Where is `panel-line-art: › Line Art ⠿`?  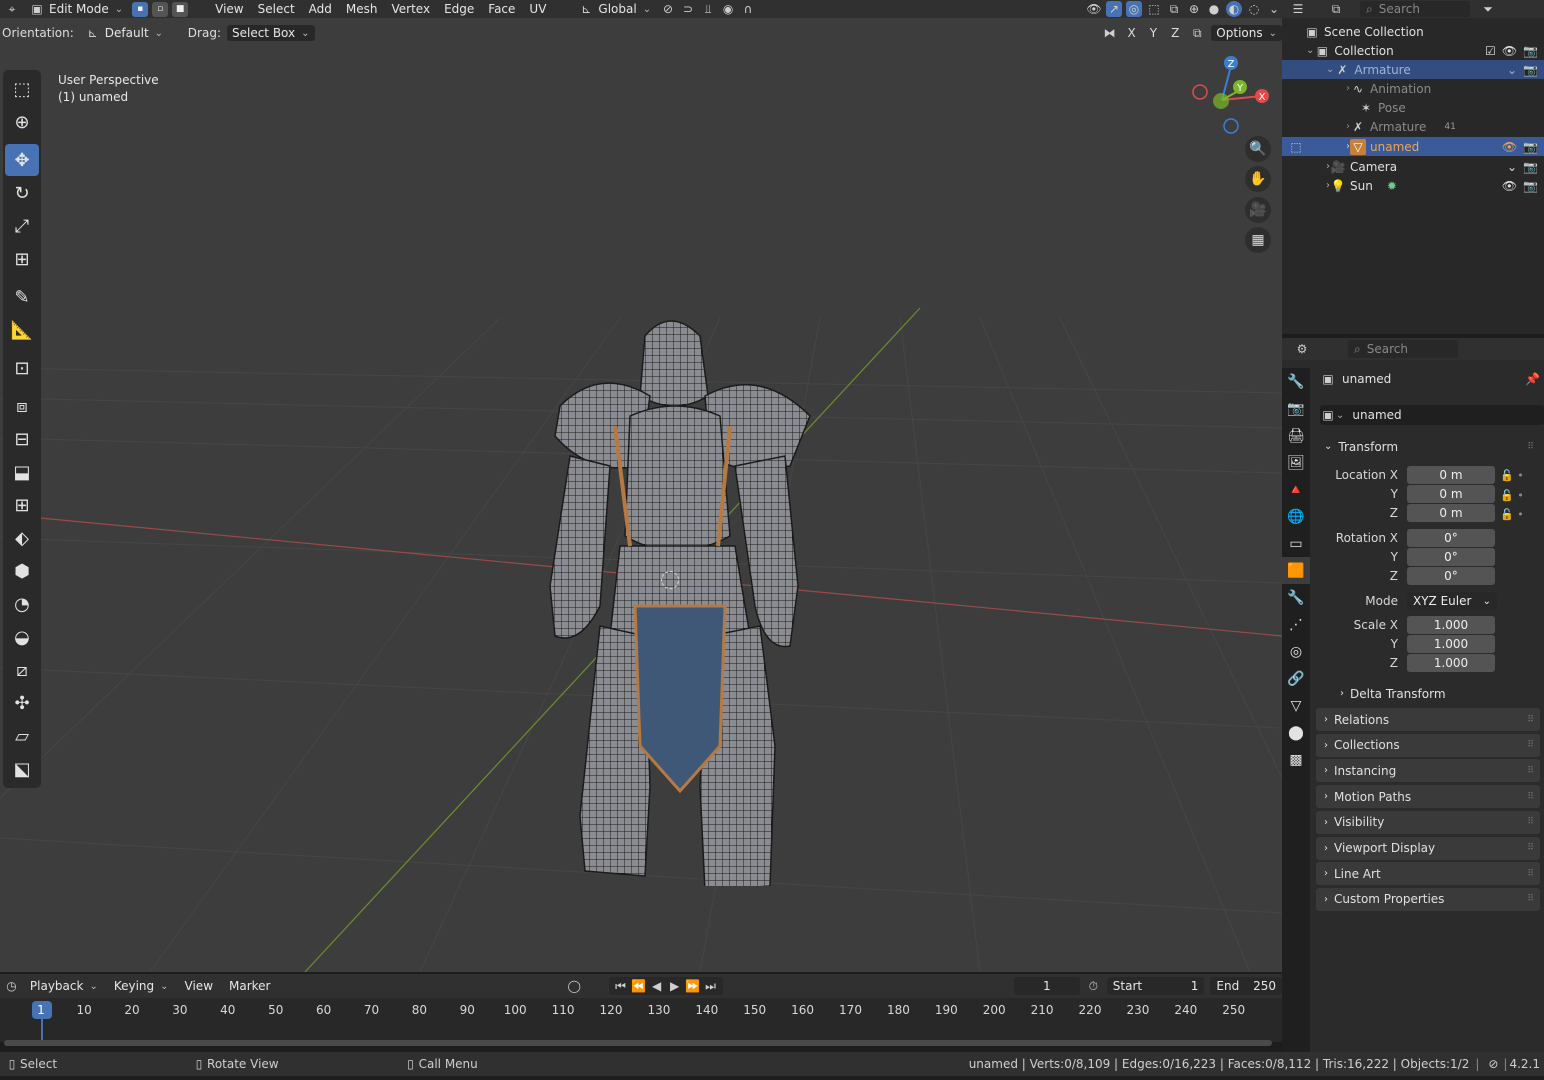 panel-line-art: › Line Art ⠿ is located at coordinates (1428, 874).